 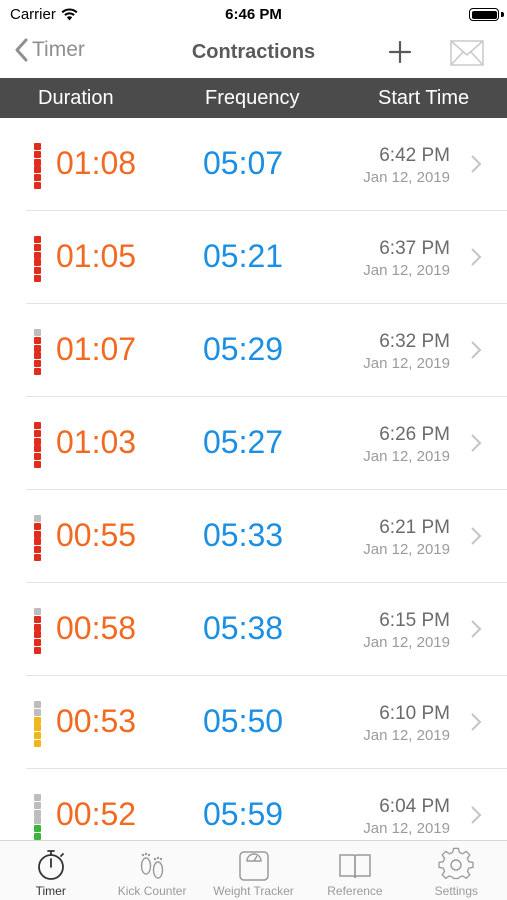 I want to click on start-time-value: 6:21 PM, so click(x=414, y=527).